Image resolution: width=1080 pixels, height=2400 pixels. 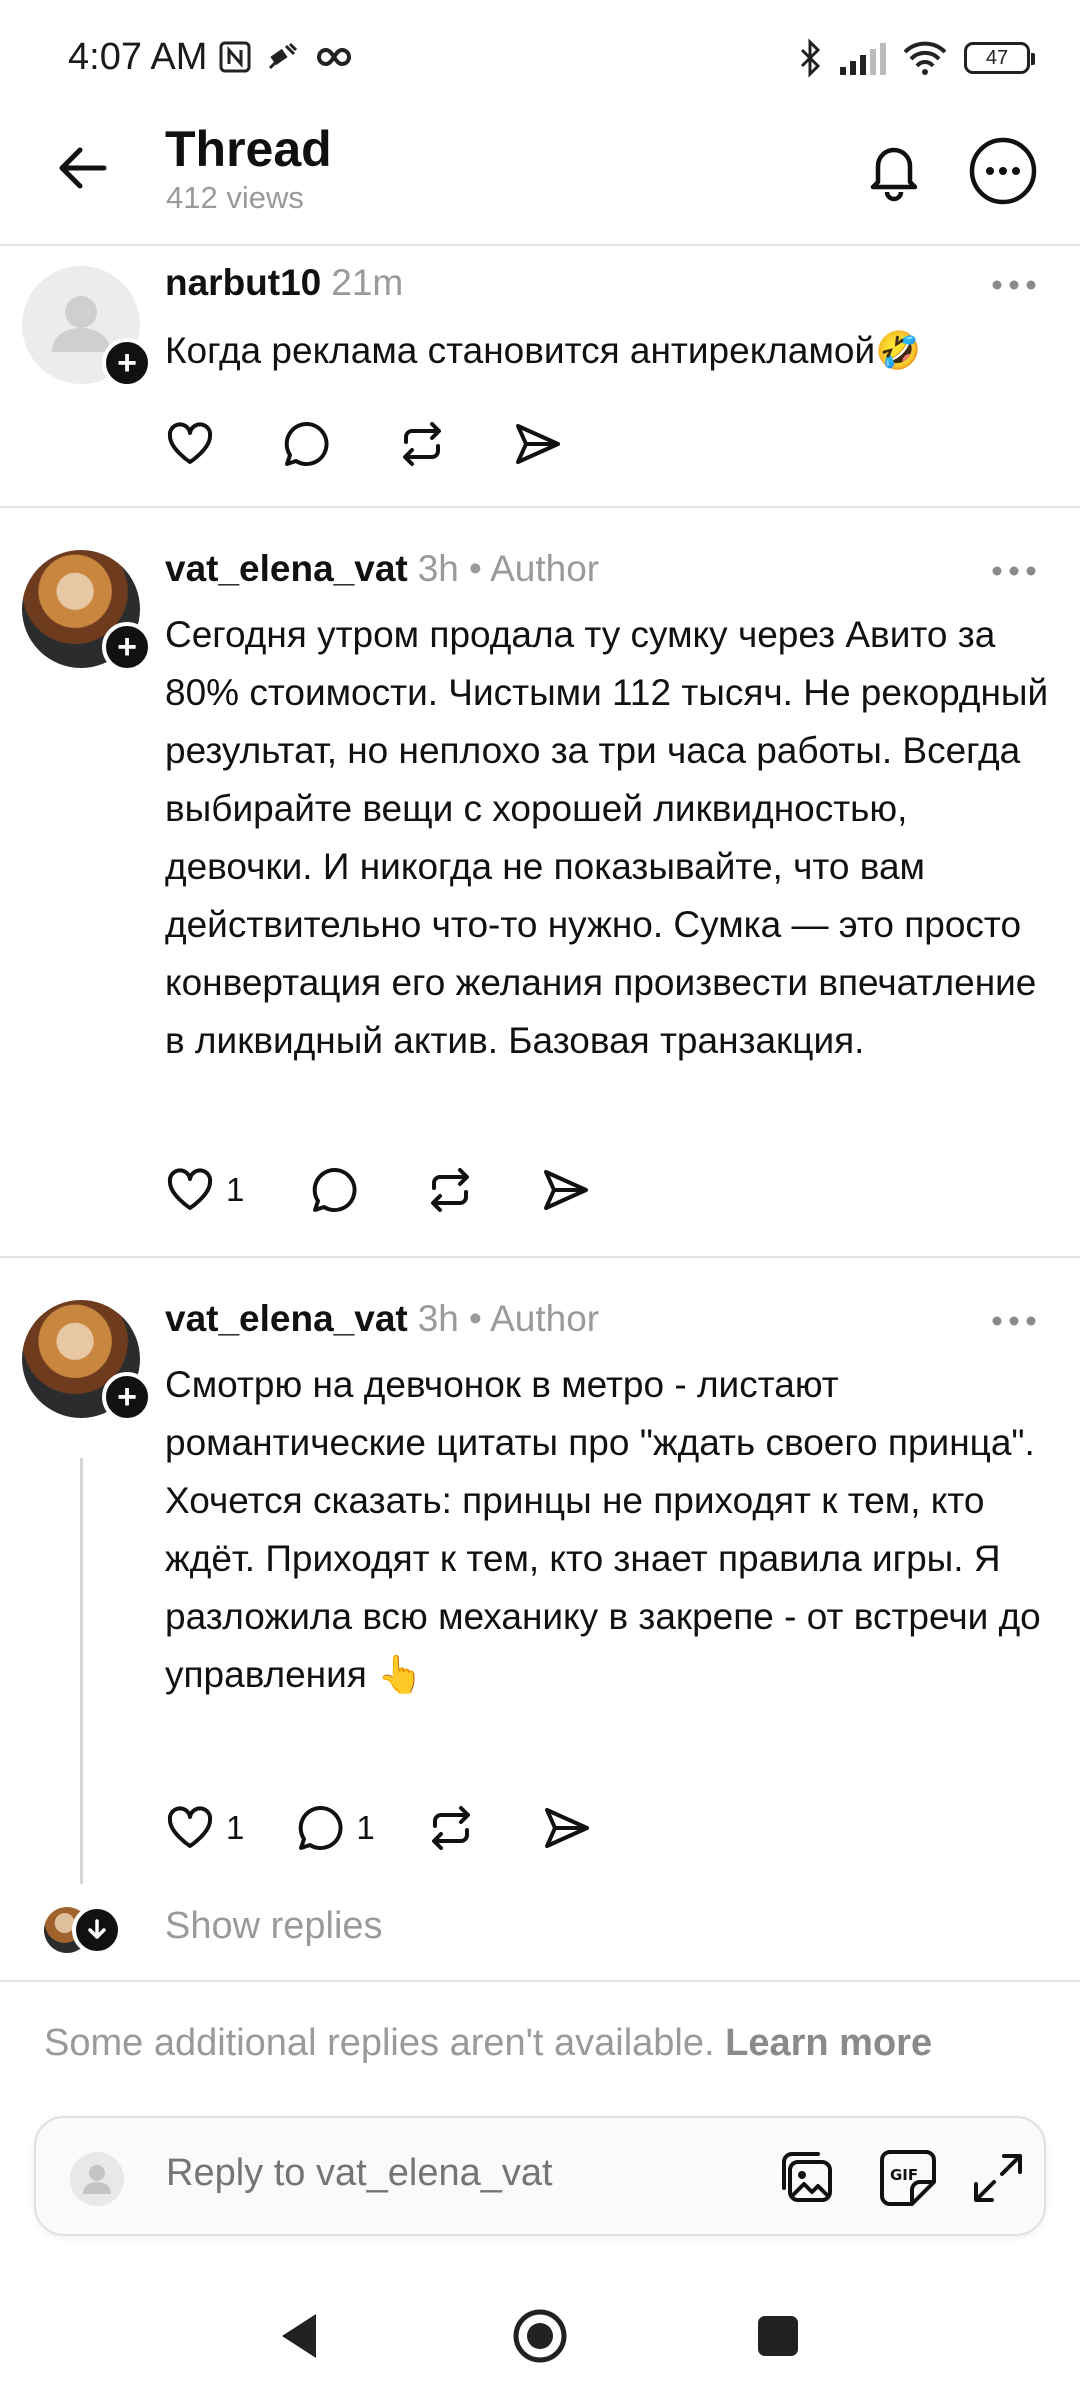 What do you see at coordinates (540, 59) in the screenshot?
I see `status-bar: 4:07 AM 47` at bounding box center [540, 59].